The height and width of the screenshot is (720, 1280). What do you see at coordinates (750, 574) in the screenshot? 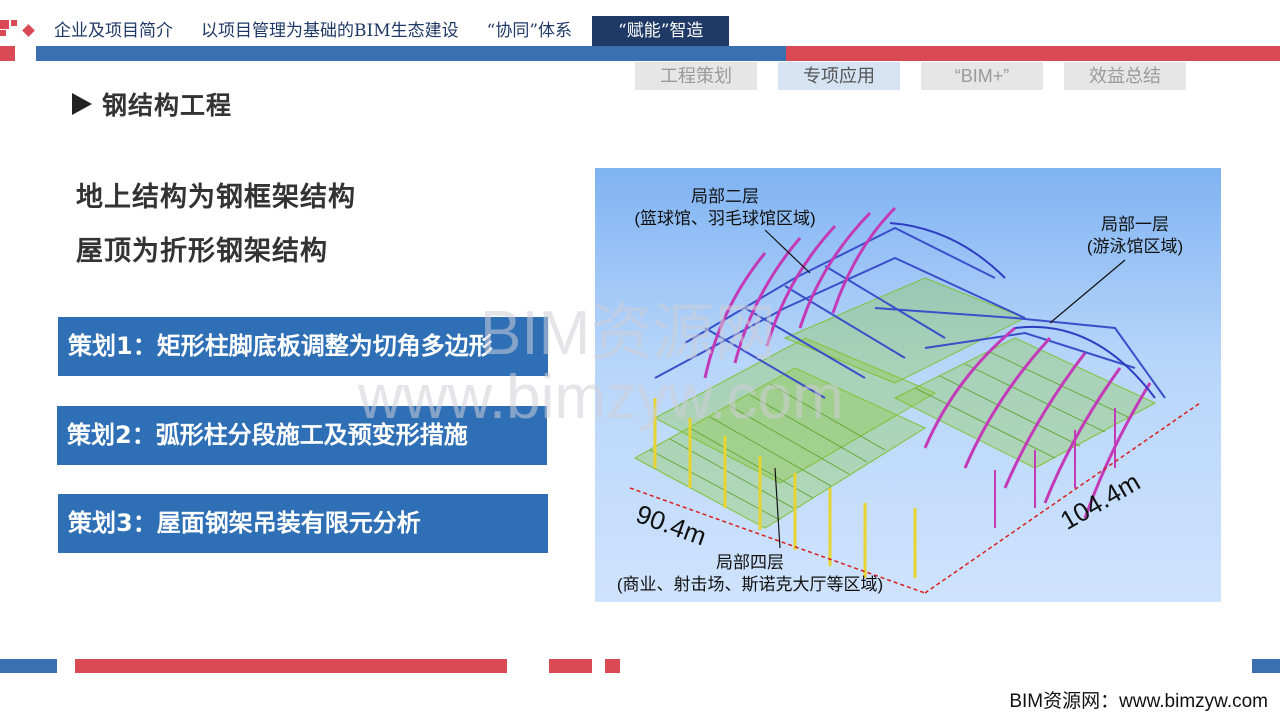
I see `figure-label-level-4: 局部四层 (商业、射击场、斯诺克大厅等区域)` at bounding box center [750, 574].